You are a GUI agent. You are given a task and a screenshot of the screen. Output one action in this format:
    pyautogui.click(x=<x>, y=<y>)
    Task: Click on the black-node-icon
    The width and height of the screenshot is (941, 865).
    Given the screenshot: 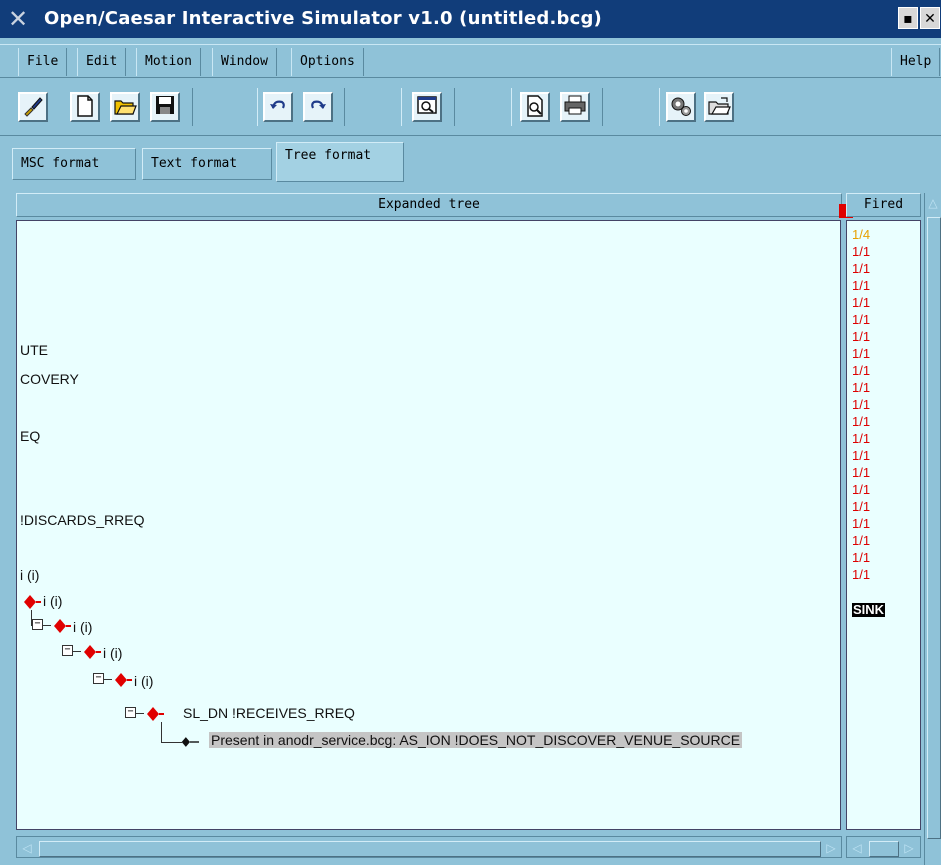 What is the action you would take?
    pyautogui.click(x=190, y=742)
    